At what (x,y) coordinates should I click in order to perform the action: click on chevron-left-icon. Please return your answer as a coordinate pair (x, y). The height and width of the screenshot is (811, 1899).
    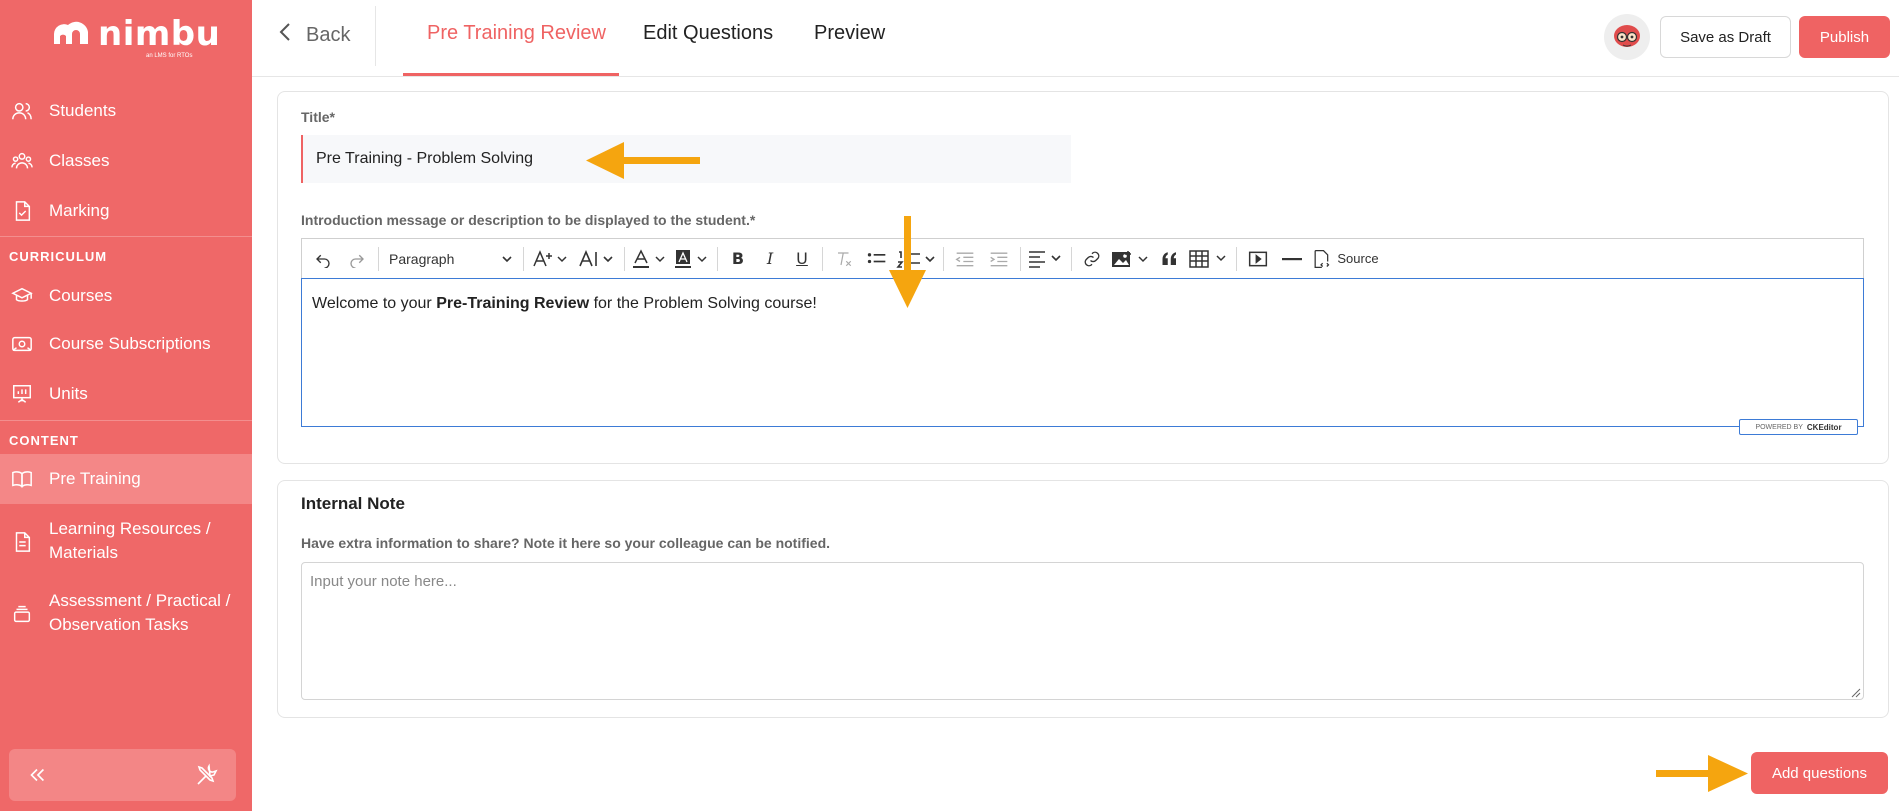
    Looking at the image, I should click on (285, 35).